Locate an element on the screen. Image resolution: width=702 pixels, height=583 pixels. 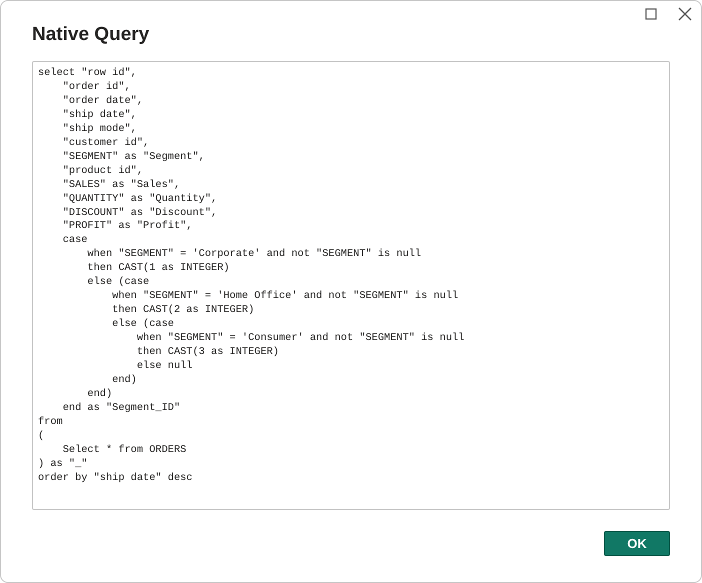
maximize-icon is located at coordinates (651, 14).